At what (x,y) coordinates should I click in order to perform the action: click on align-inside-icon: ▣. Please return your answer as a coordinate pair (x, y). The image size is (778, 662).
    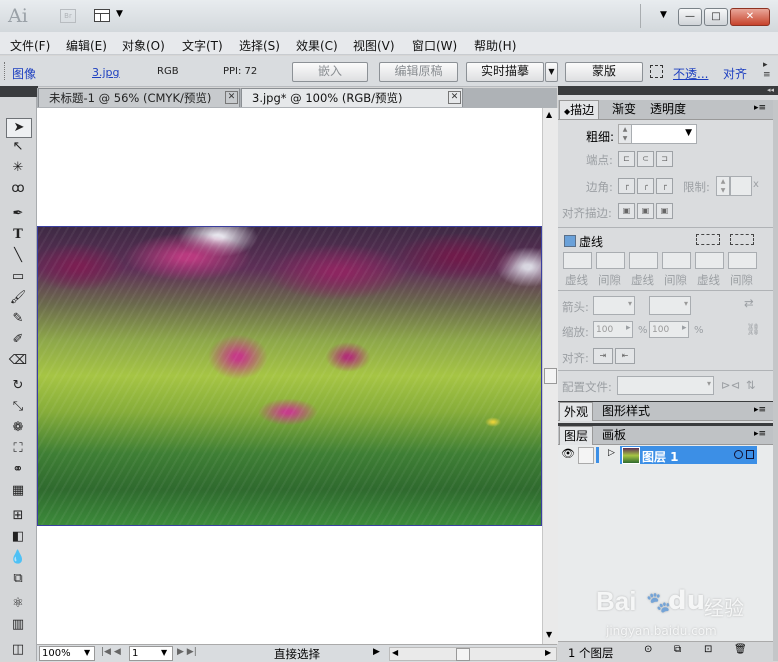
    Looking at the image, I should click on (645, 211).